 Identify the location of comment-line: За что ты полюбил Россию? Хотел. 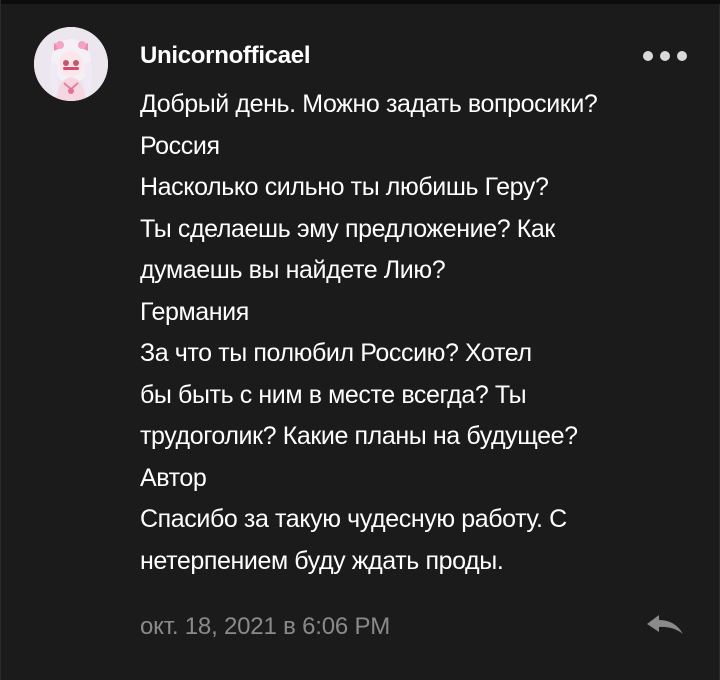
(336, 353).